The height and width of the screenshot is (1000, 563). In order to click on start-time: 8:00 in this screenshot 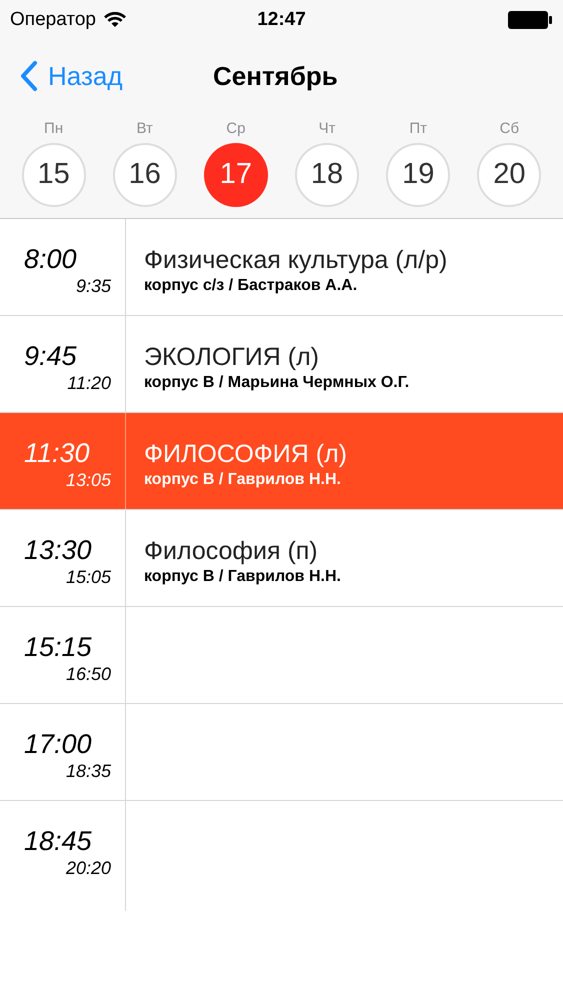, I will do `click(50, 259)`.